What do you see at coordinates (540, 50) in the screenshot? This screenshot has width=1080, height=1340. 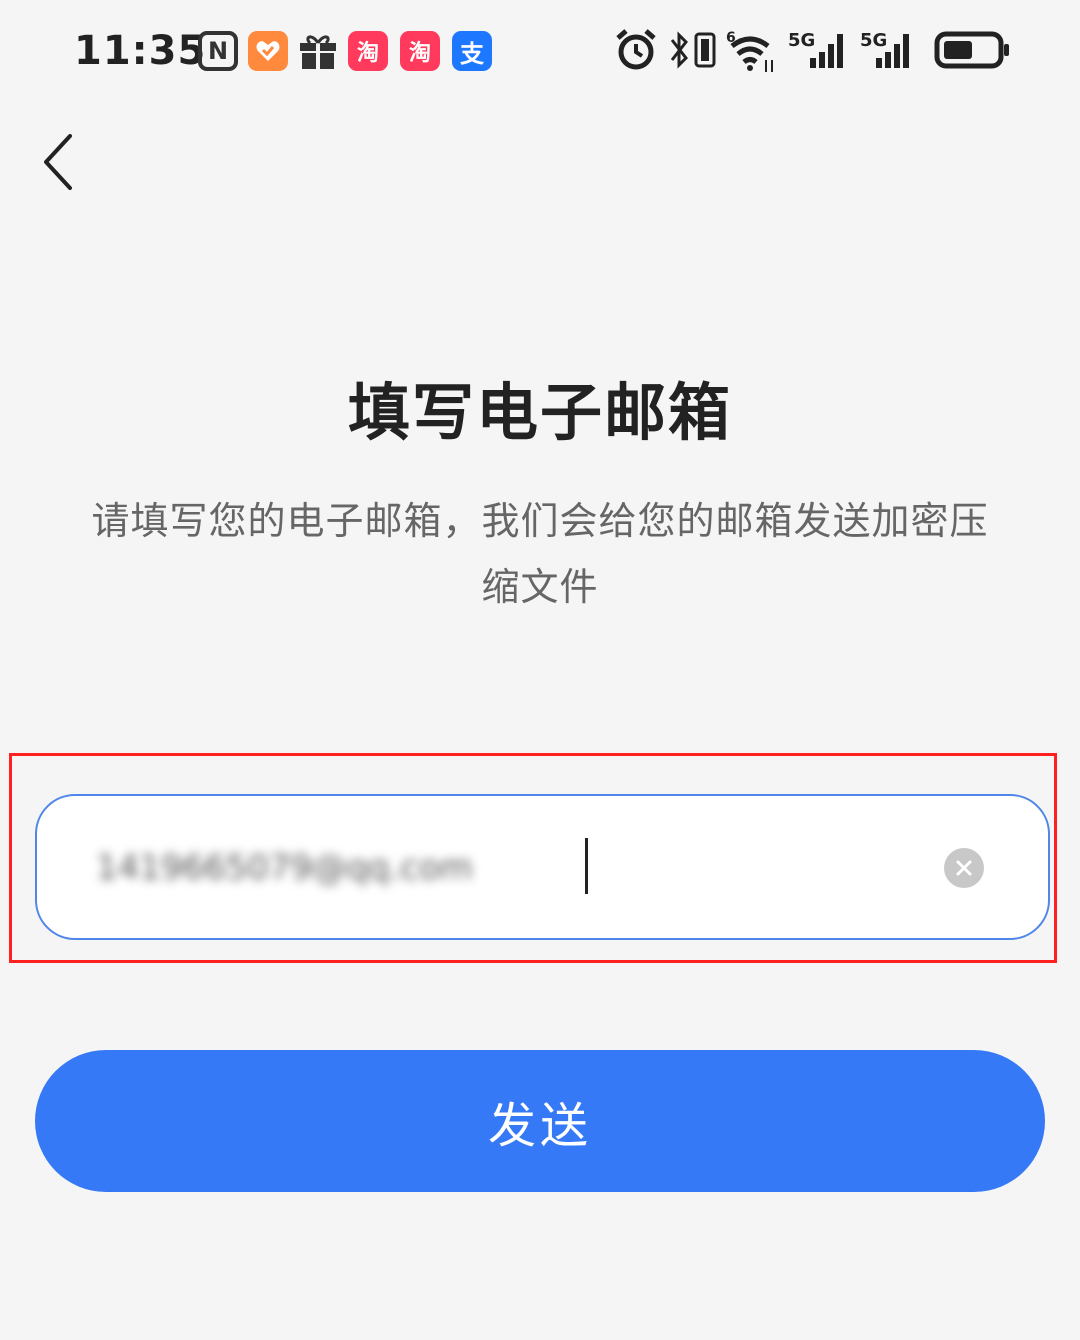 I see `status-bar: 11:35 N 淘 淘 支 6 5G 5G` at bounding box center [540, 50].